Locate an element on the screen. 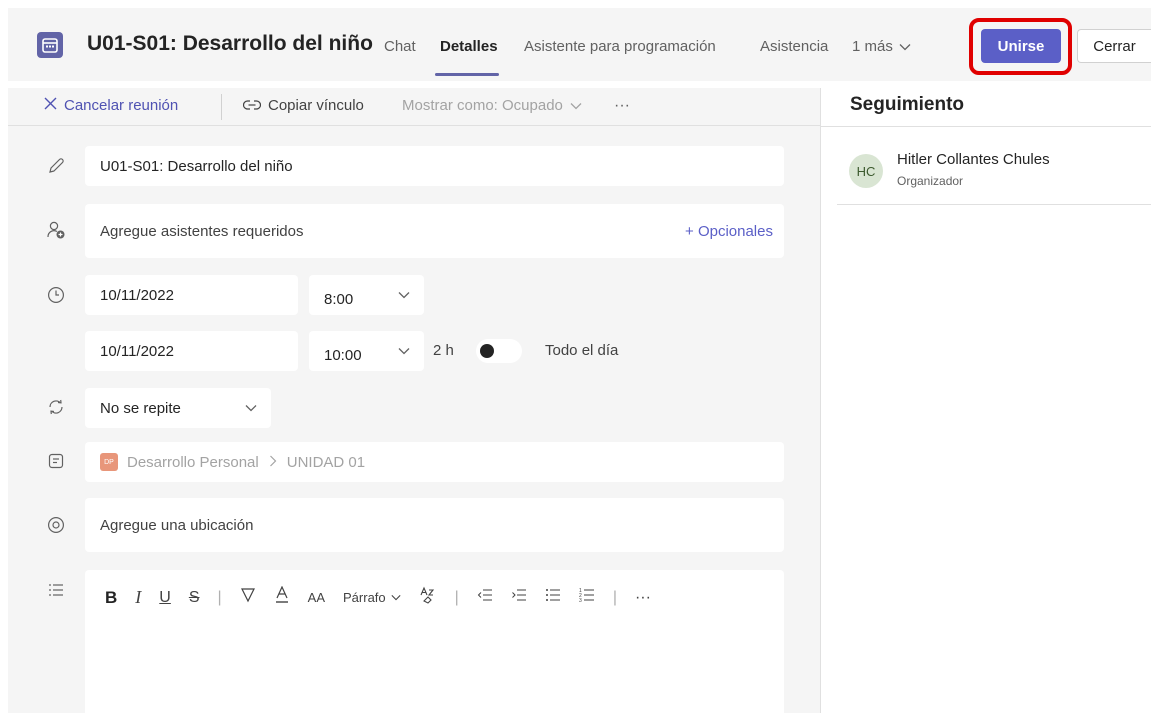  clock-icon is located at coordinates (56, 295).